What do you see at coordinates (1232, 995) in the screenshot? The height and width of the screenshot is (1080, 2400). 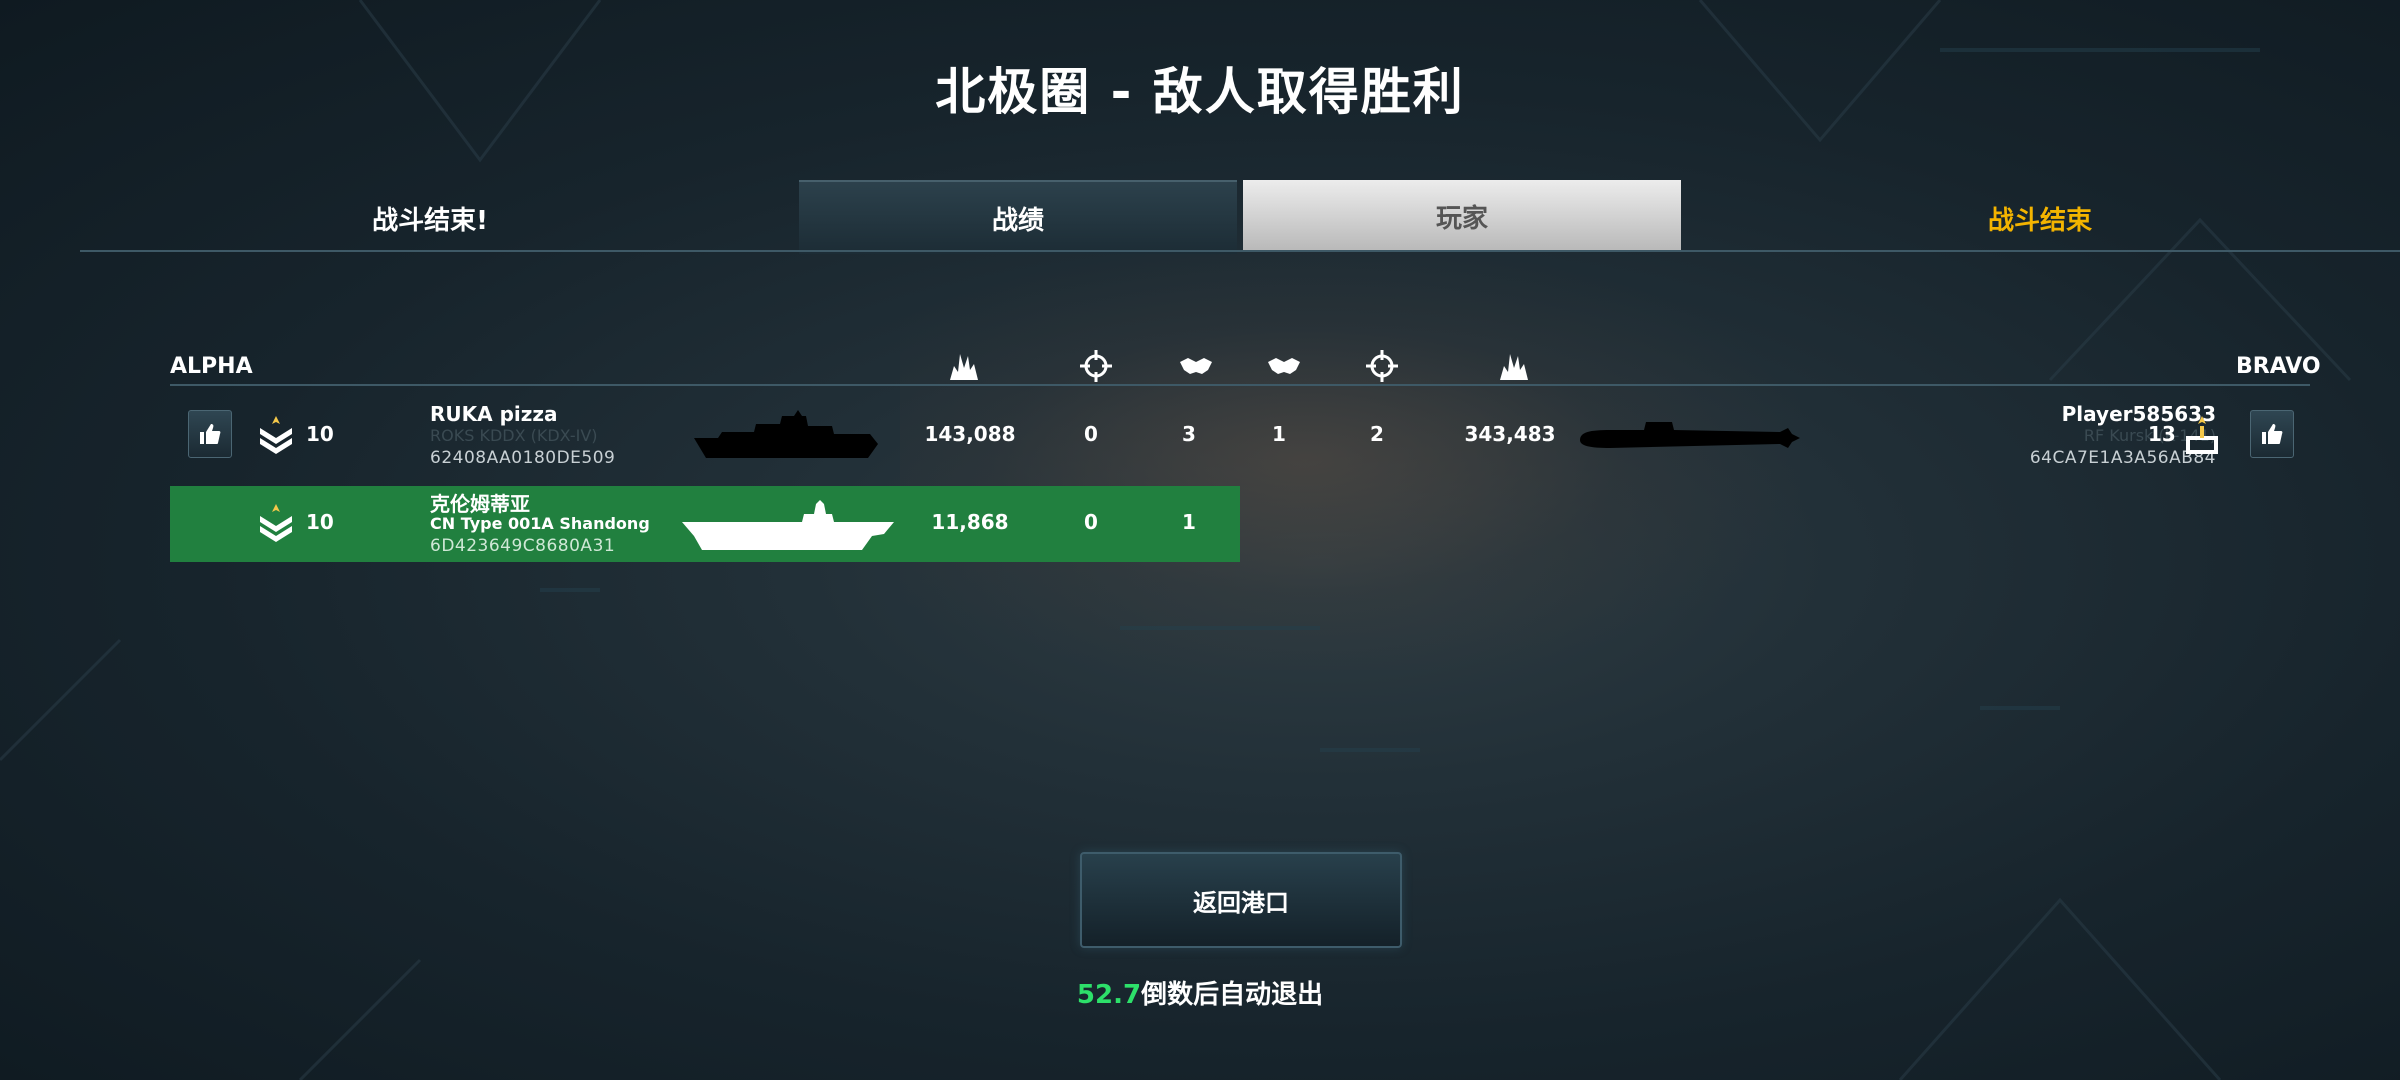 I see `countdown-text: 倒数后自动退出` at bounding box center [1232, 995].